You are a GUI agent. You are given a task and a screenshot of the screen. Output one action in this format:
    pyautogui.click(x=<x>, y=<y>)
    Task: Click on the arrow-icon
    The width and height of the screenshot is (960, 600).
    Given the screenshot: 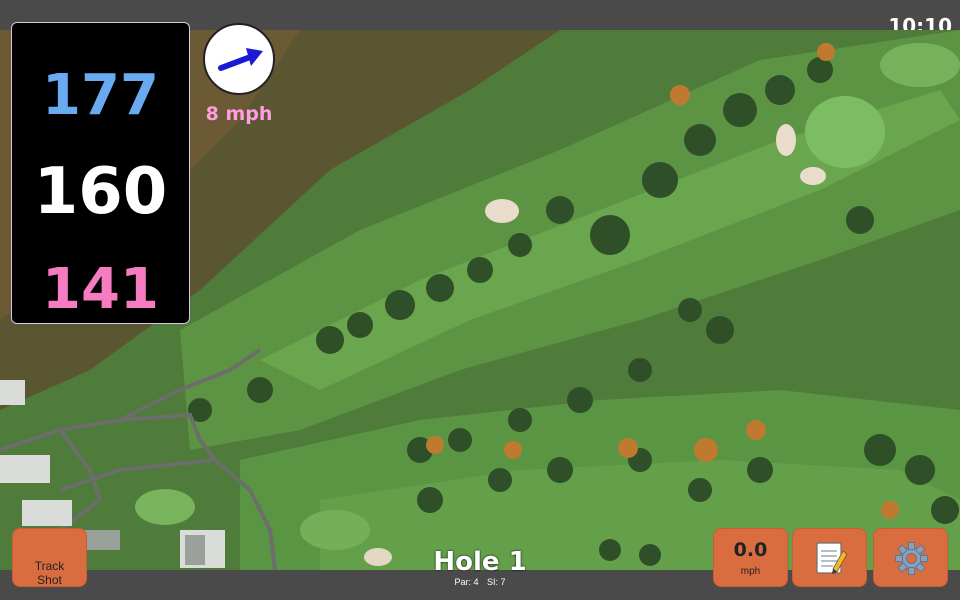 What is the action you would take?
    pyautogui.click(x=240, y=59)
    